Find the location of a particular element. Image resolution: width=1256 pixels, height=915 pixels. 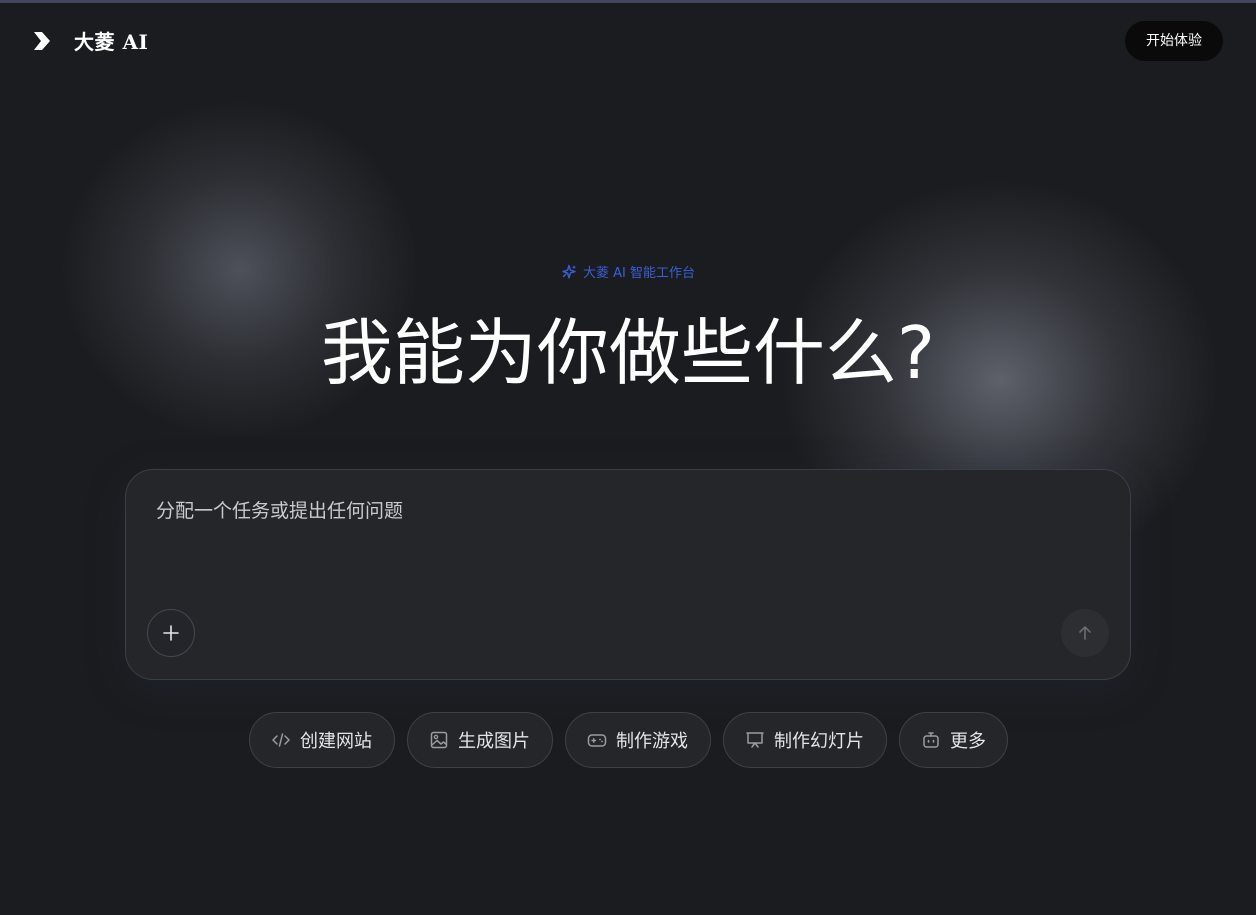

chip-label: 生成图片 is located at coordinates (494, 741).